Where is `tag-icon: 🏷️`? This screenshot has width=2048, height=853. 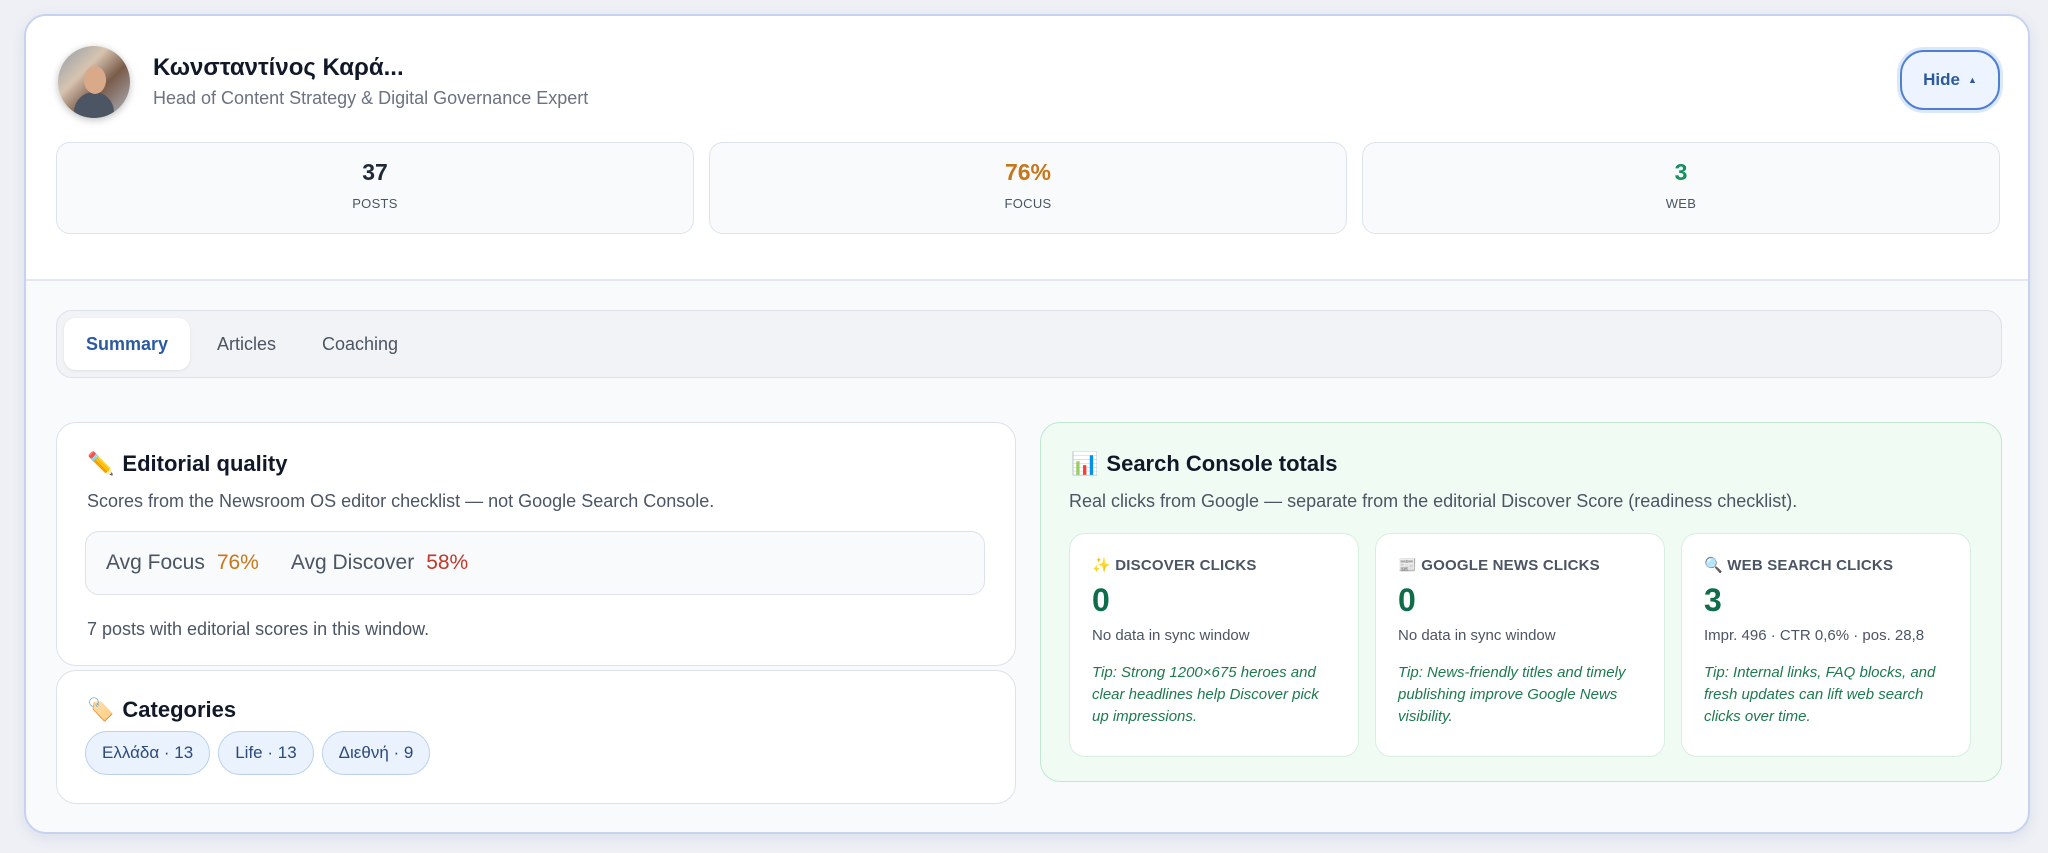
tag-icon: 🏷️ is located at coordinates (101, 709).